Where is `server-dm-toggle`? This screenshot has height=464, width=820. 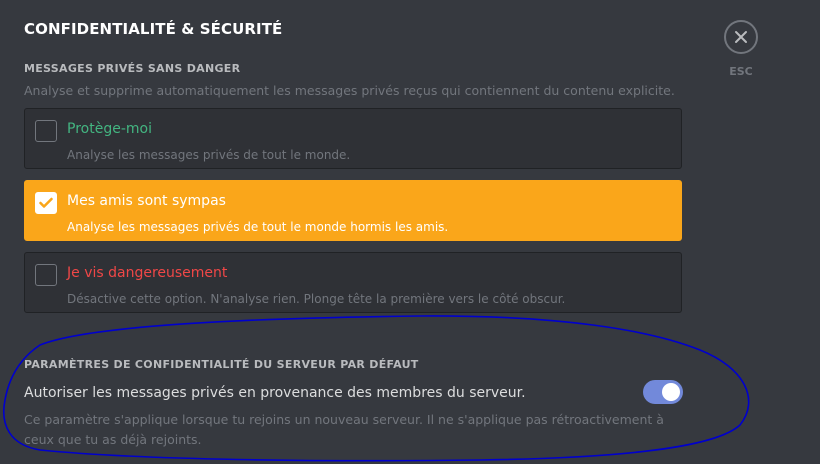 server-dm-toggle is located at coordinates (663, 392).